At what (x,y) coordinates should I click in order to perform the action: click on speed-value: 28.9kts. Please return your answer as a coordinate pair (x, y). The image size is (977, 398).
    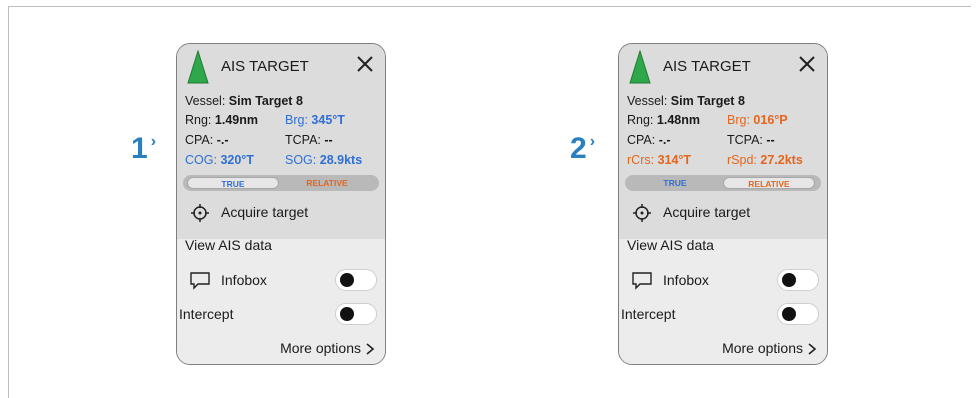
    Looking at the image, I should click on (341, 160).